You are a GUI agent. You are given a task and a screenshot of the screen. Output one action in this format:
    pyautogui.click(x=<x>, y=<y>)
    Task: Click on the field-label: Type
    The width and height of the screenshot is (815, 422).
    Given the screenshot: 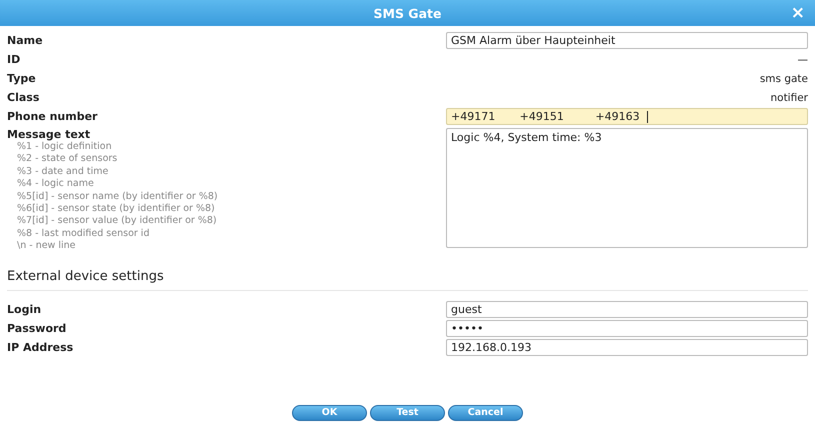 What is the action you would take?
    pyautogui.click(x=21, y=78)
    